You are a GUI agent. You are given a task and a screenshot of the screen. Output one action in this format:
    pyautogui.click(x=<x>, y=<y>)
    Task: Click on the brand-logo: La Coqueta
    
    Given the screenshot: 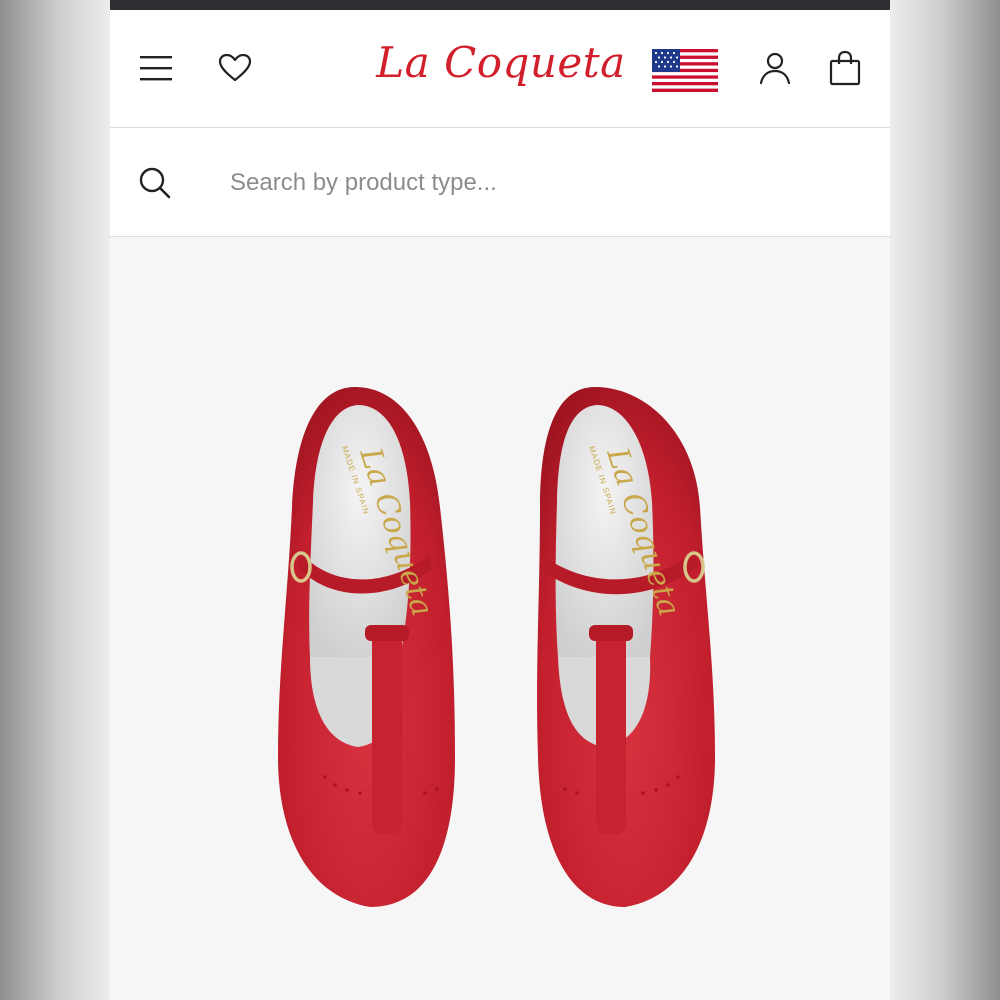 What is the action you would take?
    pyautogui.click(x=501, y=63)
    